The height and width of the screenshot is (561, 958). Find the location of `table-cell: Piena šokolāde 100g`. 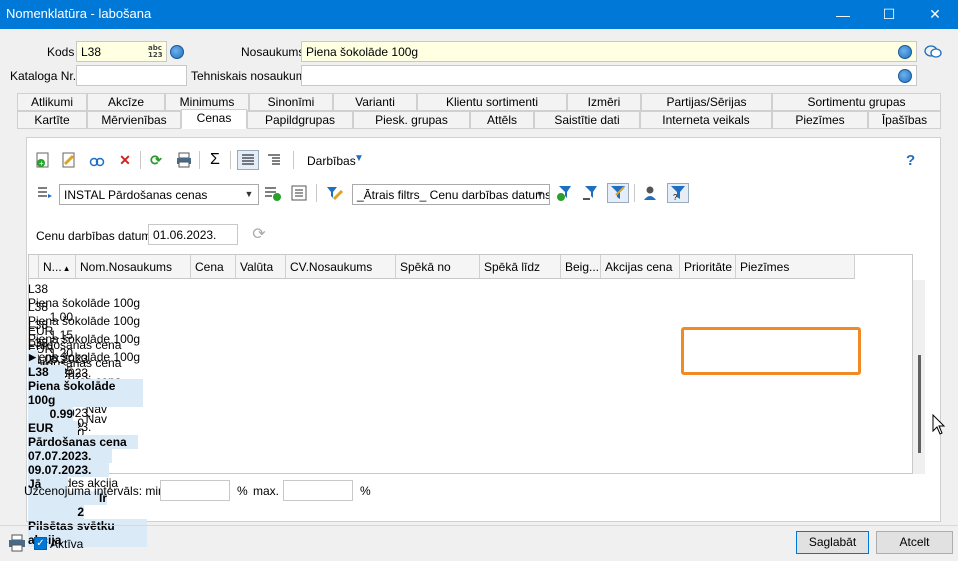

table-cell: Piena šokolāde 100g is located at coordinates (85, 393).